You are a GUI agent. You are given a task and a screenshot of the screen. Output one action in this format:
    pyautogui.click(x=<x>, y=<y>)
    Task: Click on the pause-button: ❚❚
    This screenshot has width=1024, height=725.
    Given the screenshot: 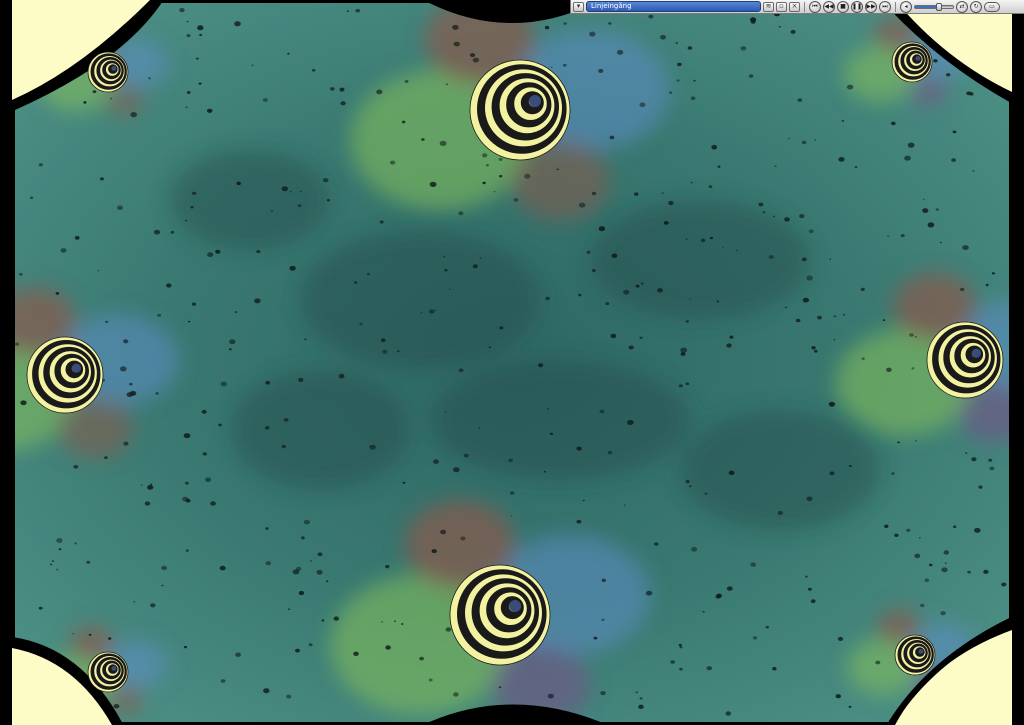 What is the action you would take?
    pyautogui.click(x=857, y=6)
    